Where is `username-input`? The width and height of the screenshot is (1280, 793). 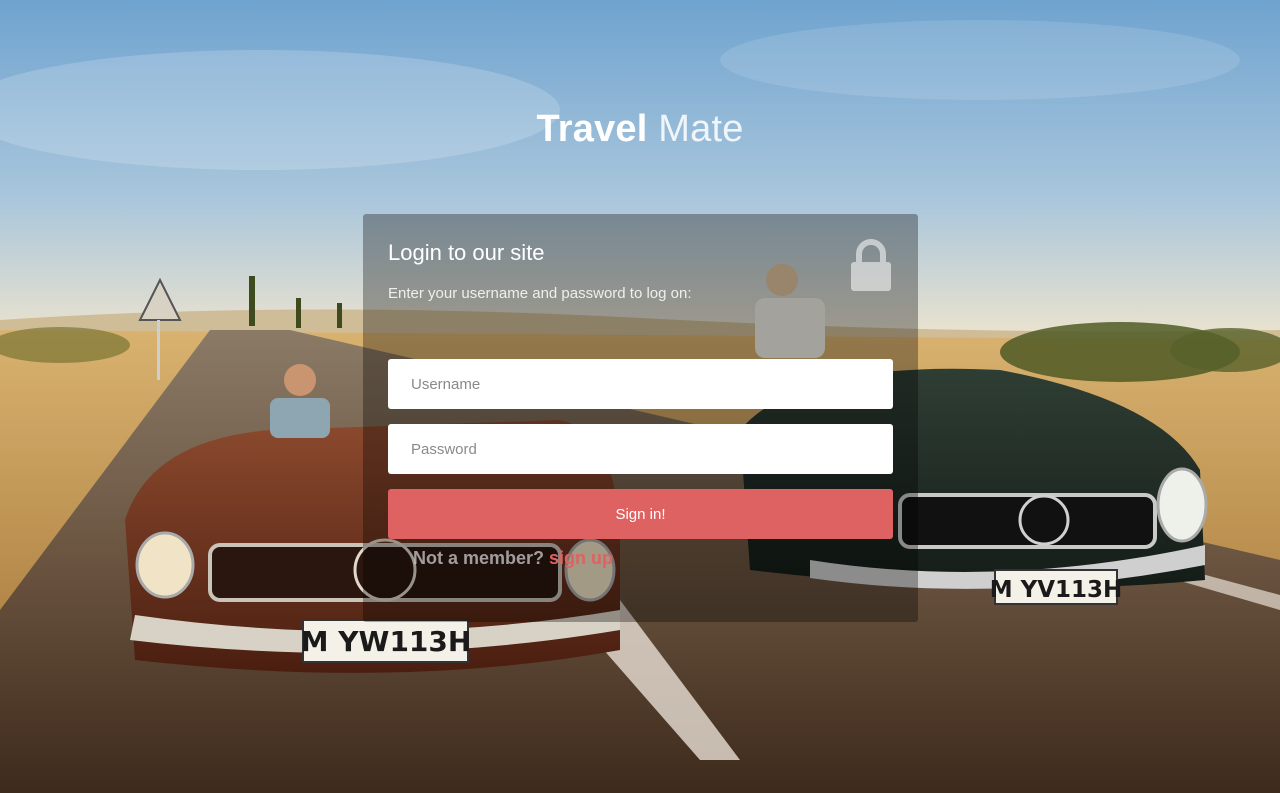 username-input is located at coordinates (640, 384).